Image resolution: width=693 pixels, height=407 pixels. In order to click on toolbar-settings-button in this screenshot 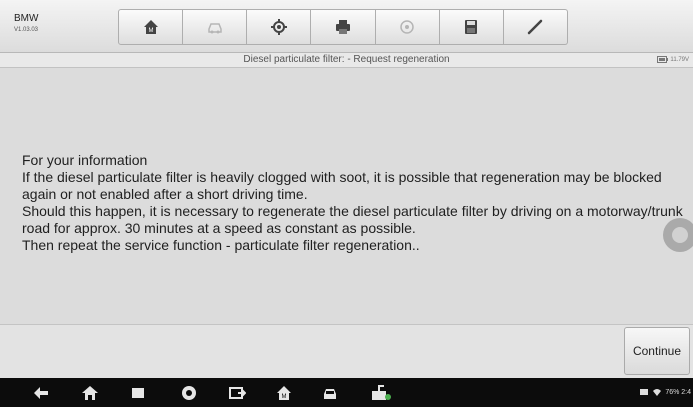, I will do `click(279, 27)`.